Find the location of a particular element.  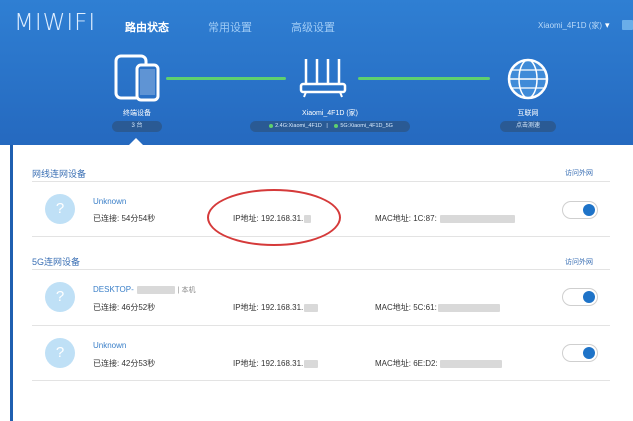

red-highlight-ellipse is located at coordinates (274, 217).